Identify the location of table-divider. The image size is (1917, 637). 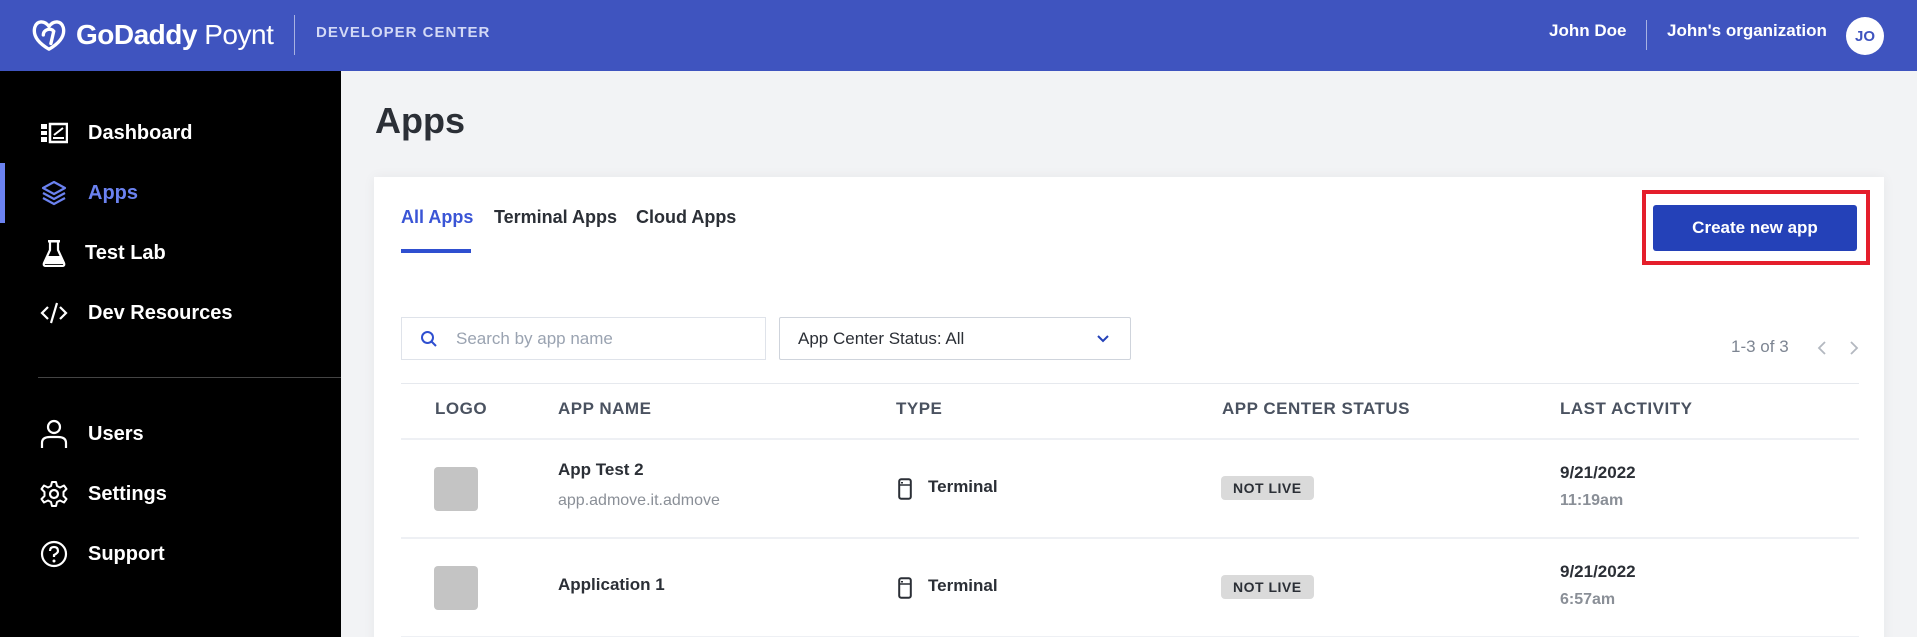
(1130, 383).